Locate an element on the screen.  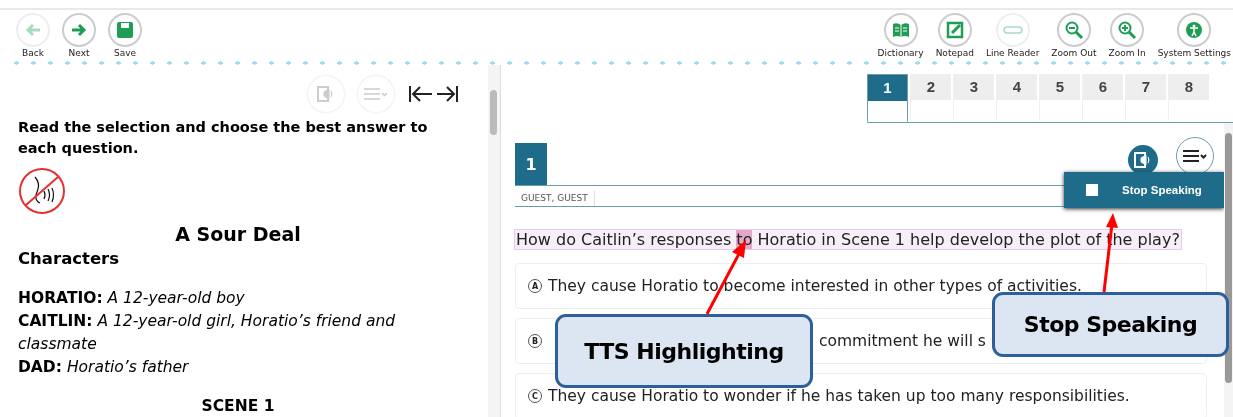
zoom-in-icon is located at coordinates (1127, 30).